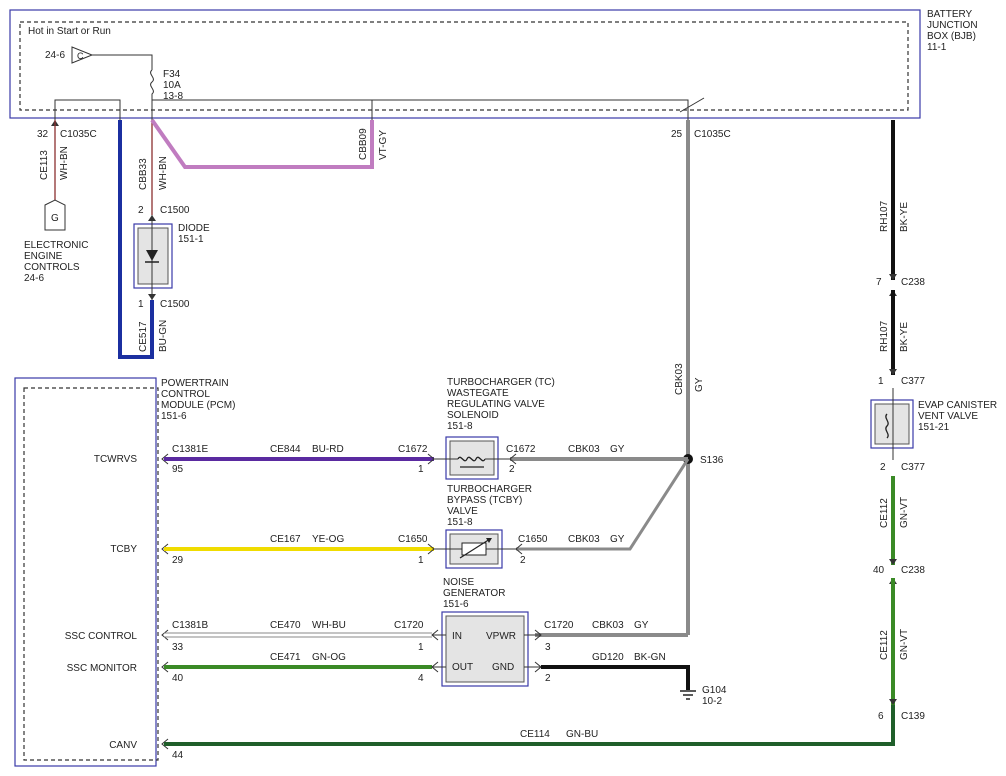 This screenshot has width=1006, height=776. What do you see at coordinates (409, 625) in the screenshot?
I see `c1720-in-connector: C1720` at bounding box center [409, 625].